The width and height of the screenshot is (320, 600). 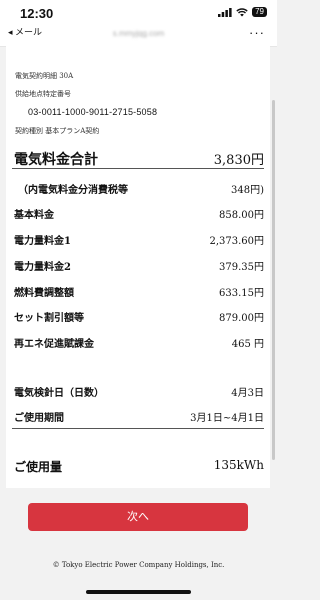 I want to click on total-row: 電気料金合計 3,830円, so click(x=139, y=158).